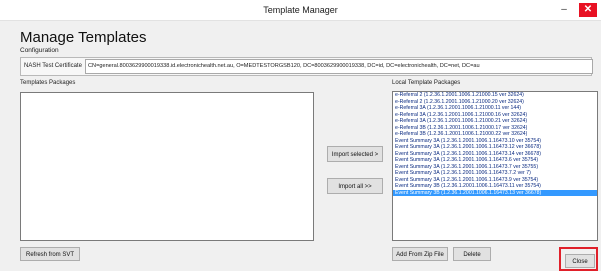  Describe the element at coordinates (588, 10) in the screenshot. I see `close-window-icon: ✕` at that location.